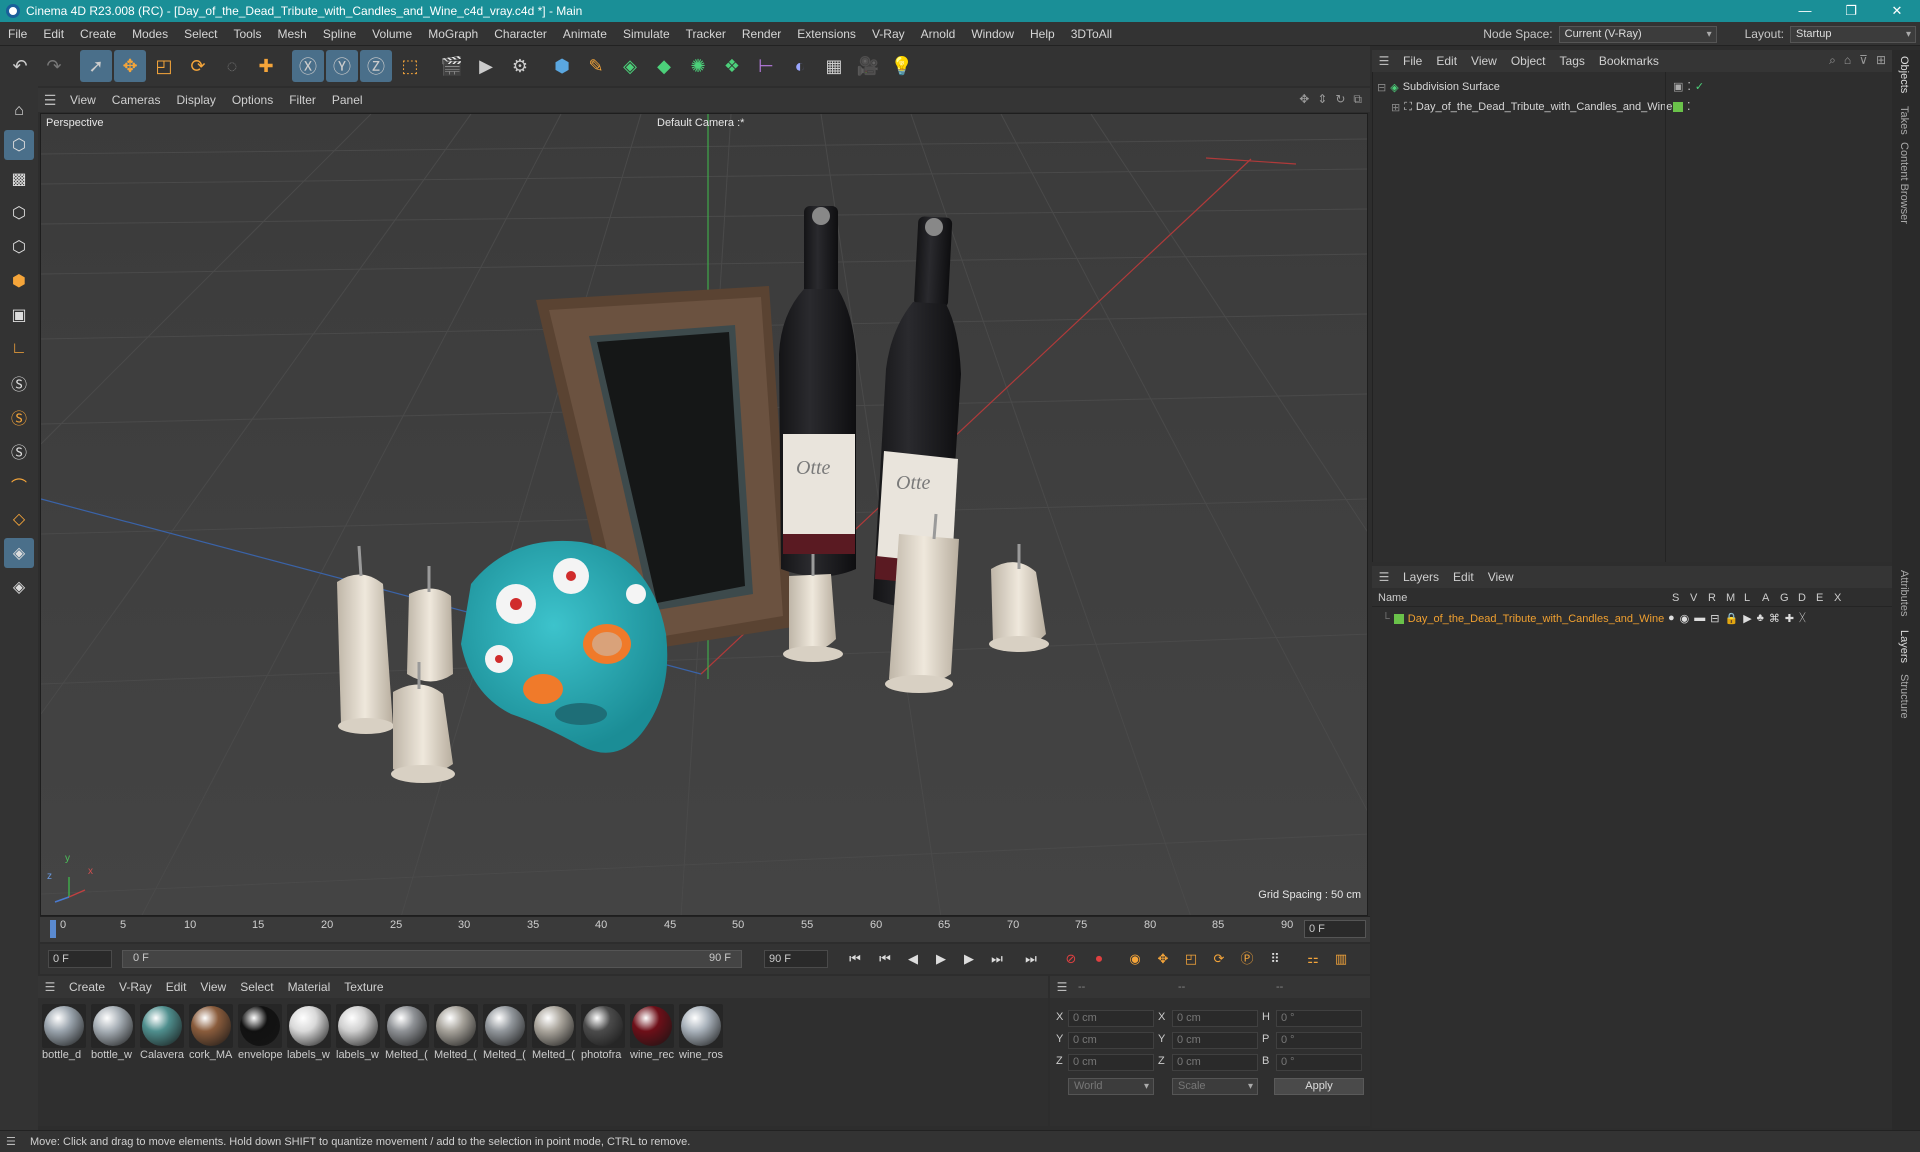 The width and height of the screenshot is (1920, 1152). What do you see at coordinates (1319, 1086) in the screenshot?
I see `apply-button: Apply` at bounding box center [1319, 1086].